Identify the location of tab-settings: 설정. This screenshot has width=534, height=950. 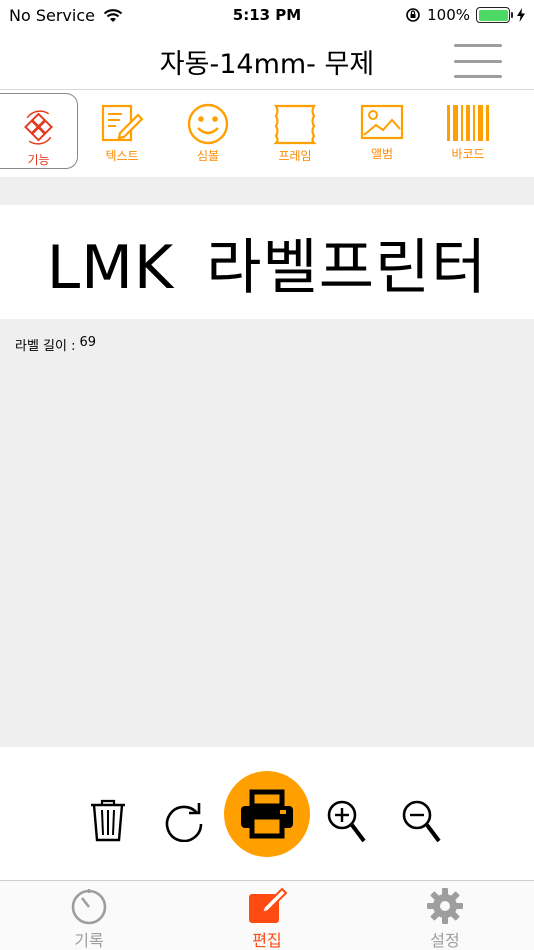
(445, 918).